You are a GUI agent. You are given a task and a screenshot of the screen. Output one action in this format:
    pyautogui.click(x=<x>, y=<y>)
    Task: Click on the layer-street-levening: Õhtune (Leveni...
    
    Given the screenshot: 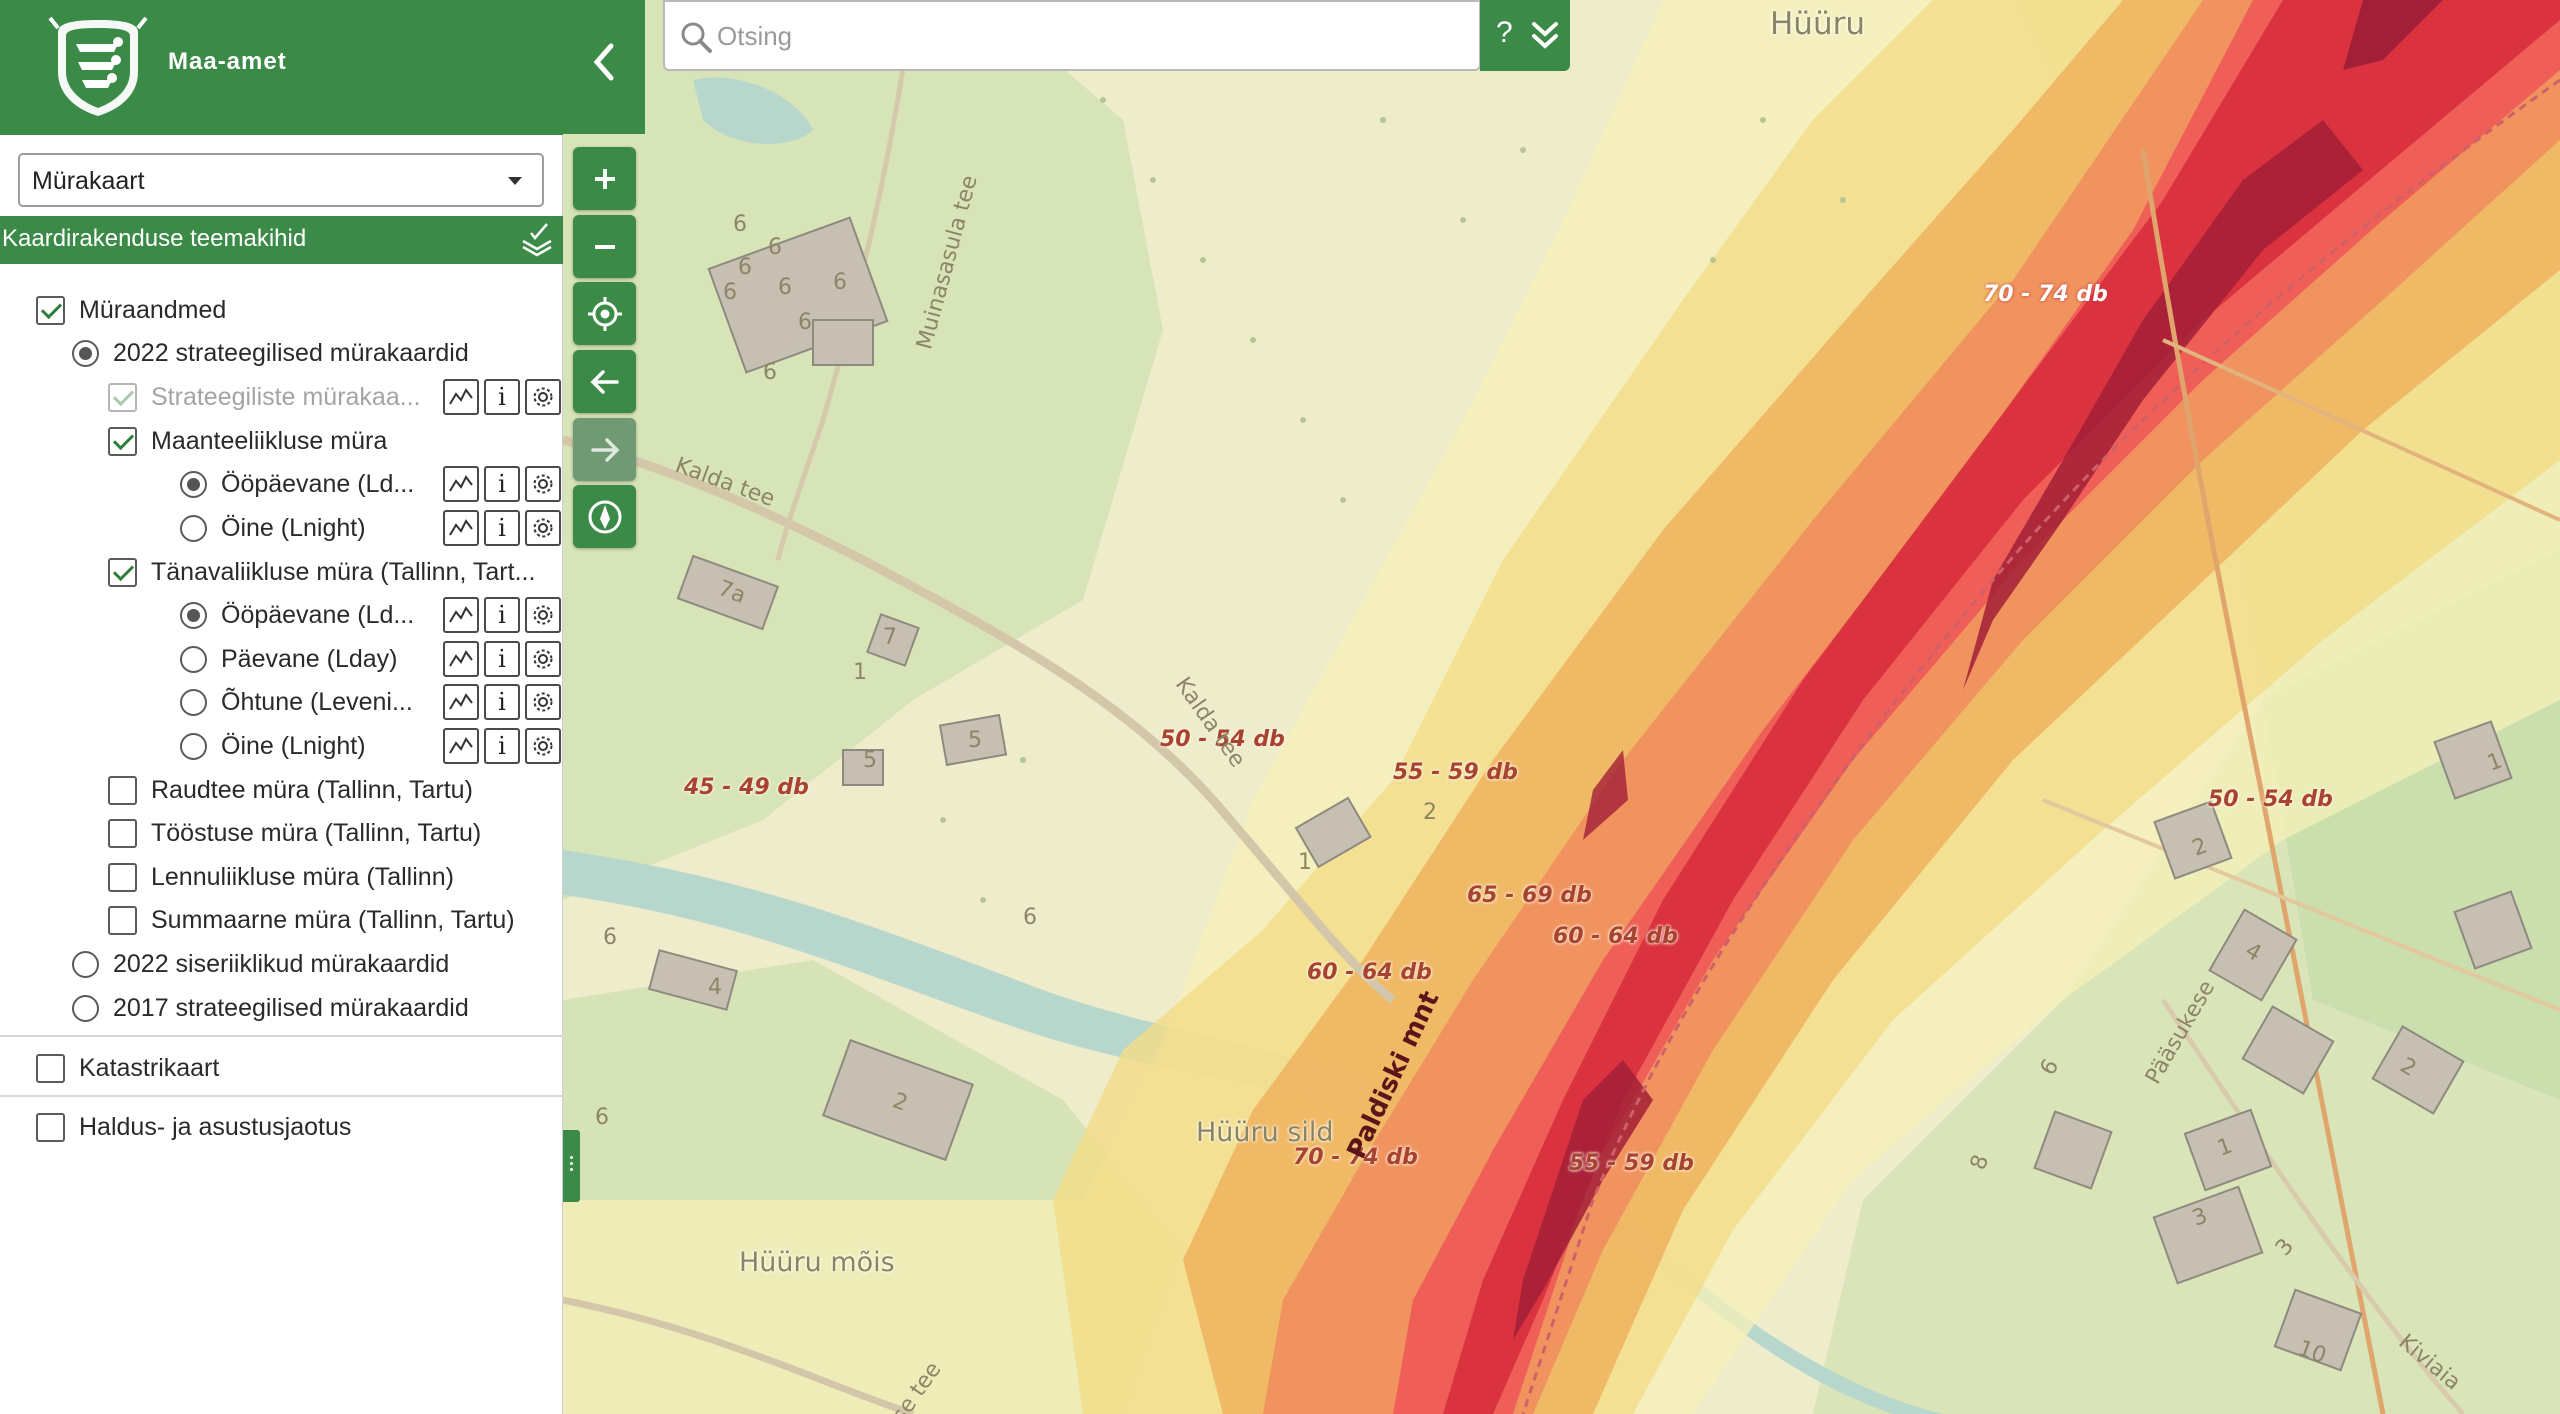 What is the action you would take?
    pyautogui.click(x=296, y=702)
    